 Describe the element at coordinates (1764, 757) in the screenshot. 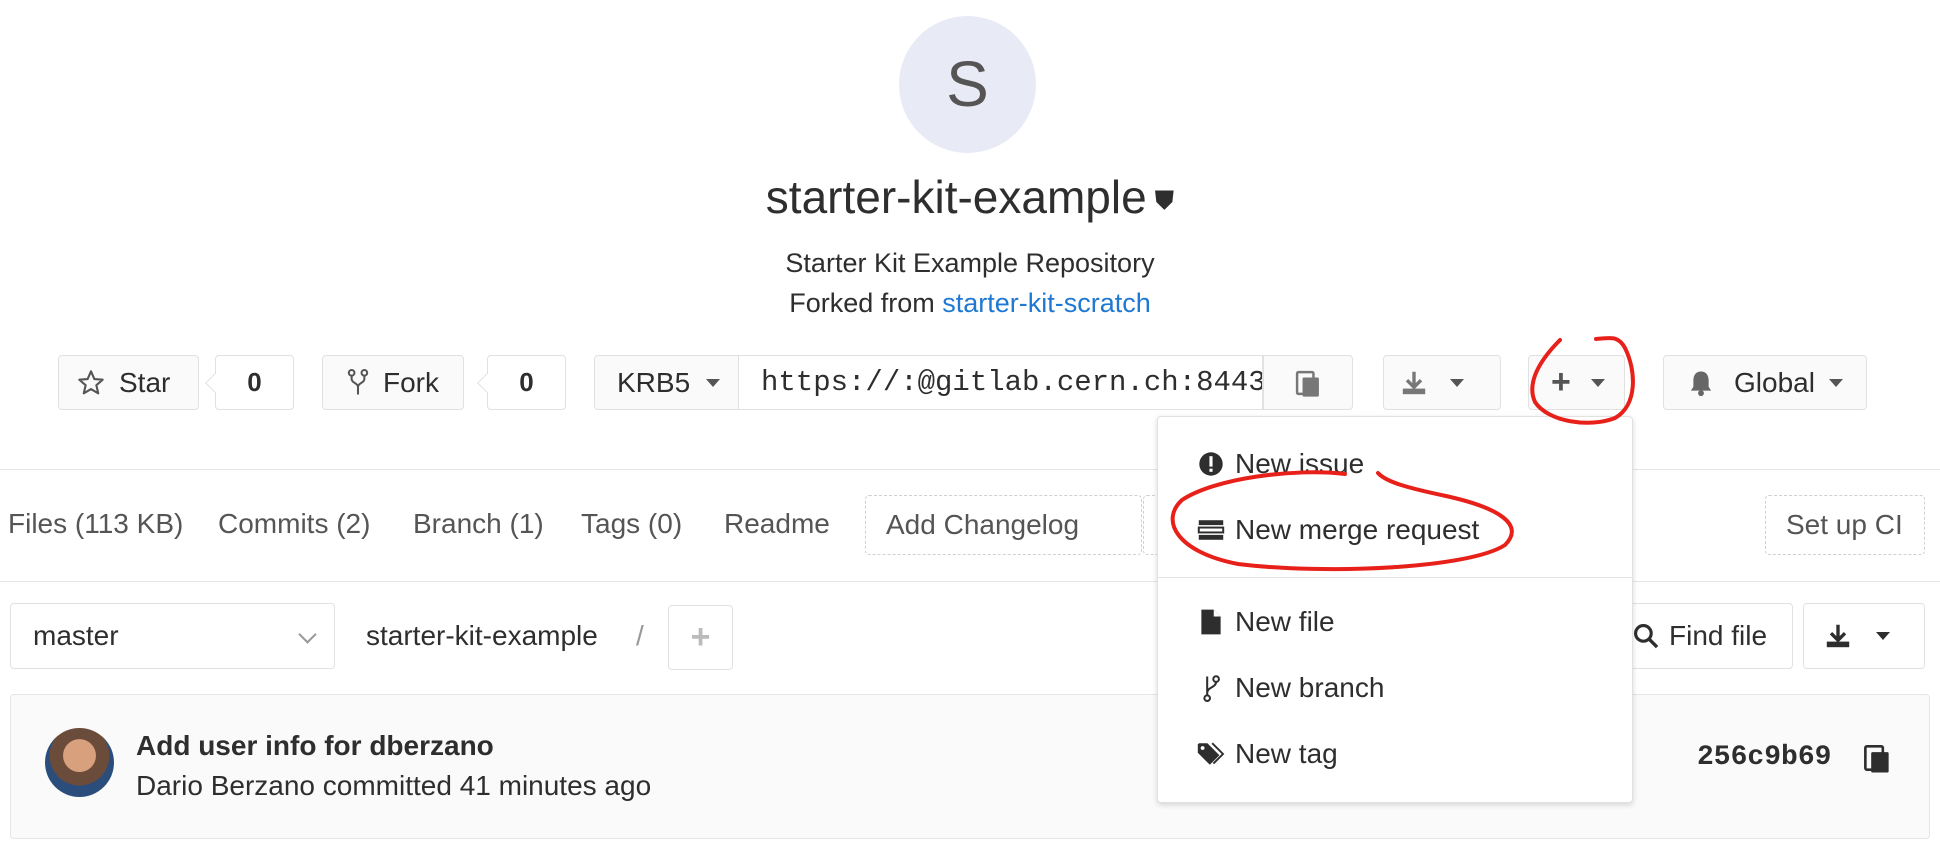

I see `commit-sha: 256c9b69` at that location.